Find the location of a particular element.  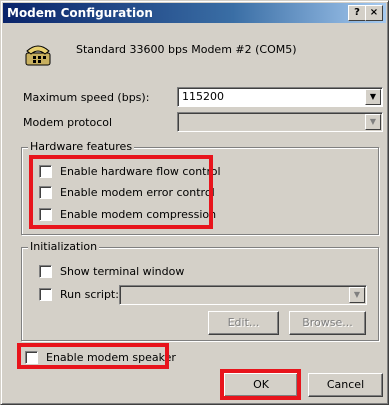

help-button: ? is located at coordinates (357, 13).